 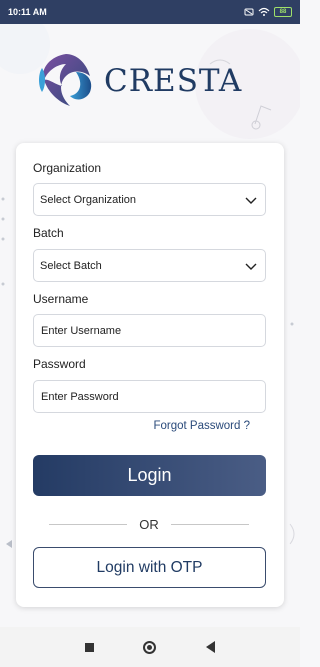 I want to click on recent-apps-icon, so click(x=89, y=647).